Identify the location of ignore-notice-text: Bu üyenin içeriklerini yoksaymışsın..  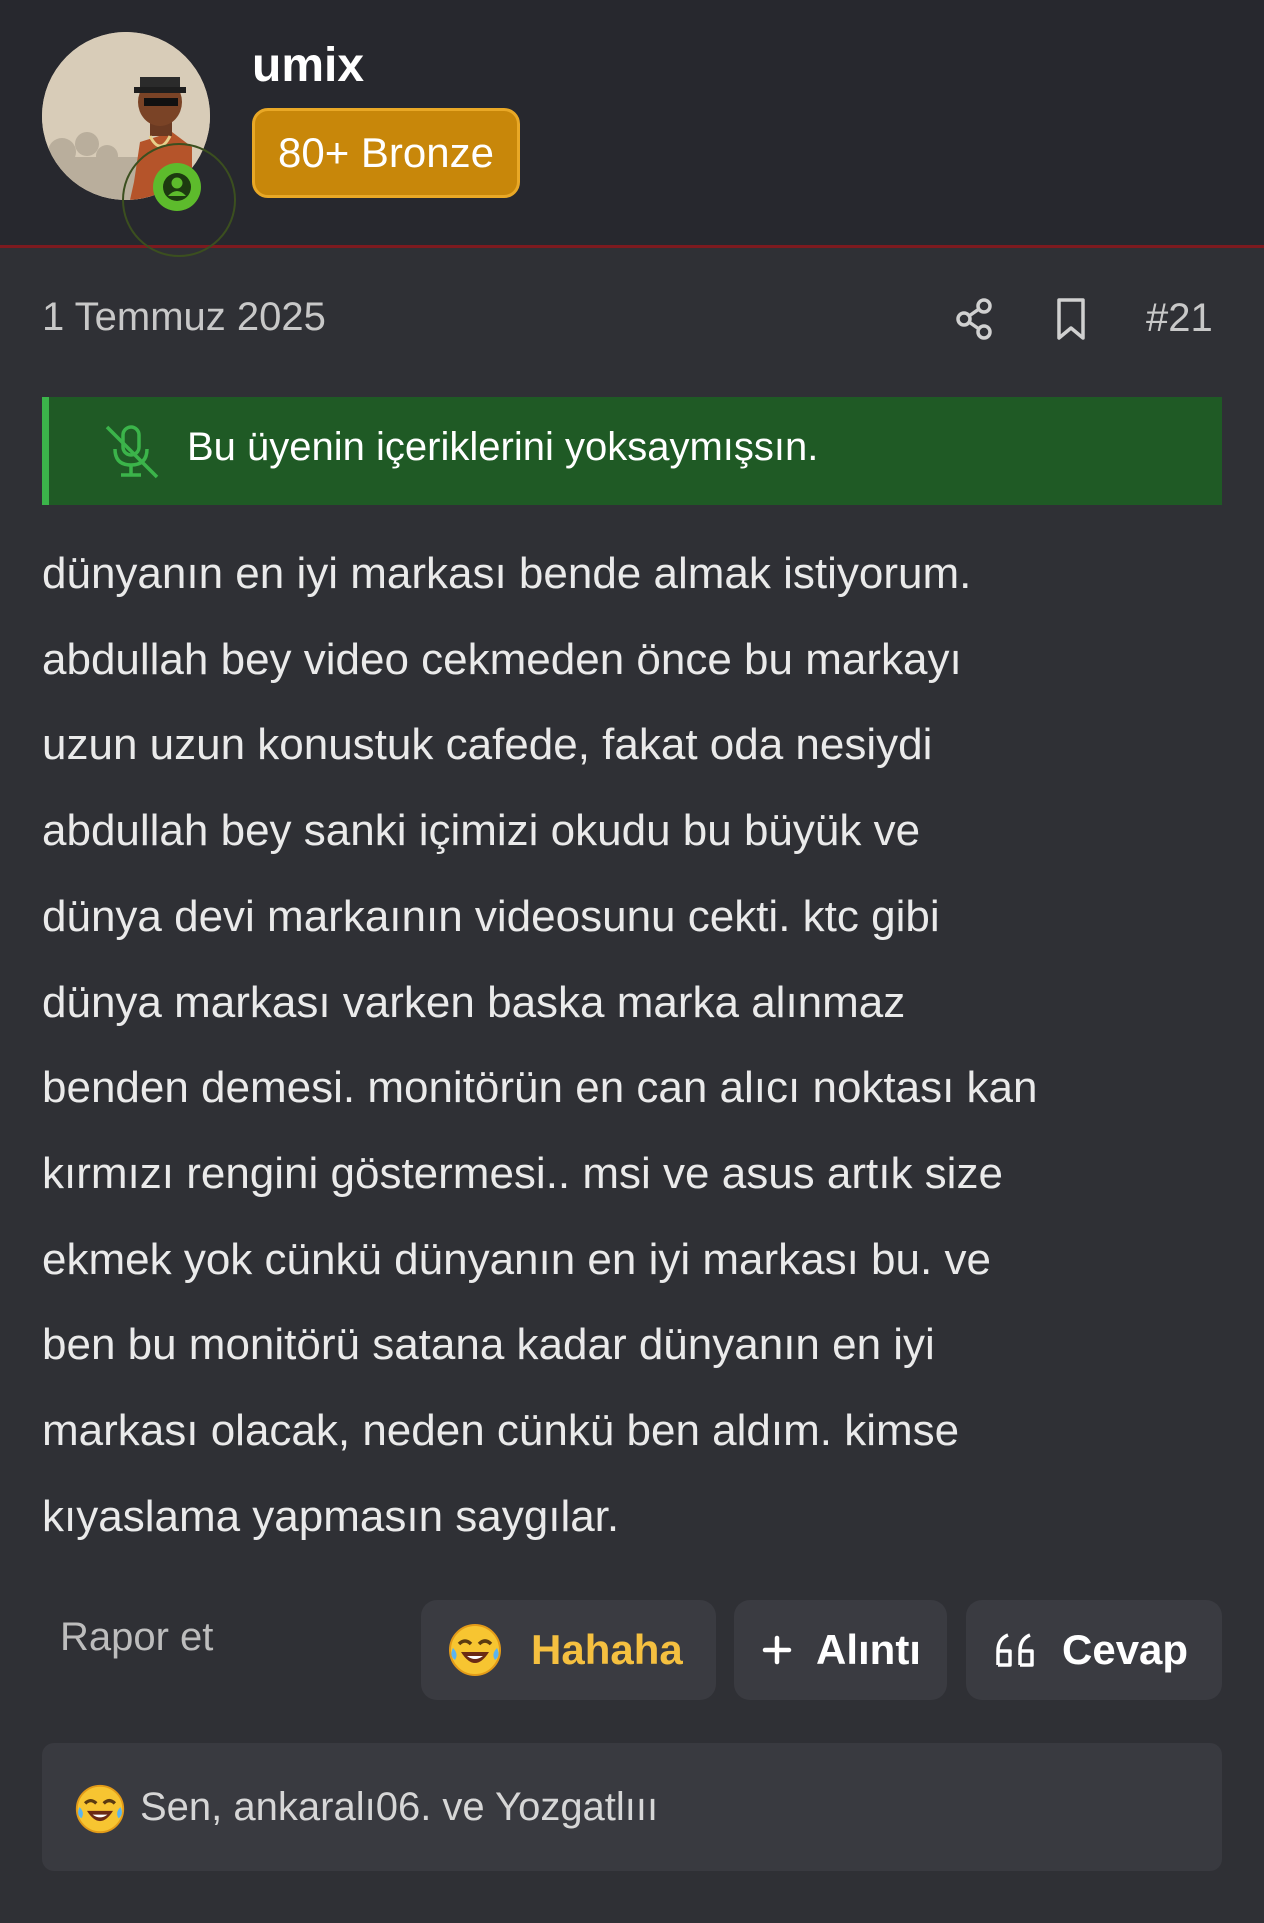
(503, 447).